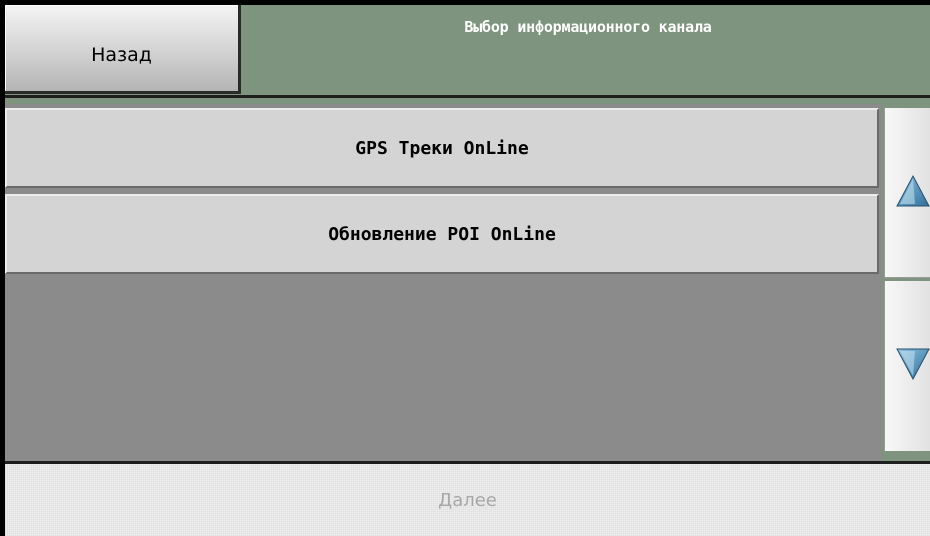 This screenshot has width=930, height=536. I want to click on list-item-gps-tracks: GPS Треки OnLine, so click(442, 148).